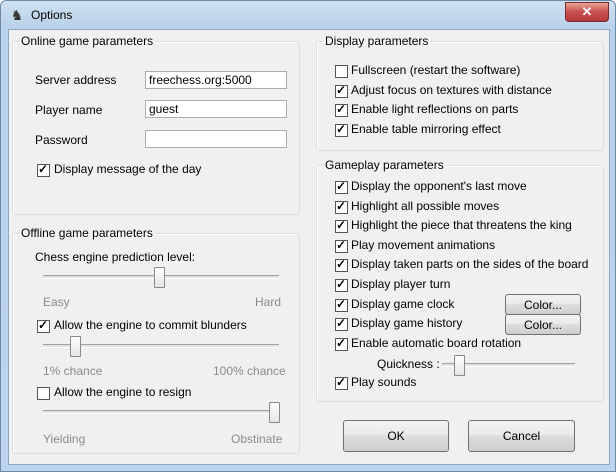  Describe the element at coordinates (384, 165) in the screenshot. I see `gameplay-legend: Gameplay parameters` at that location.